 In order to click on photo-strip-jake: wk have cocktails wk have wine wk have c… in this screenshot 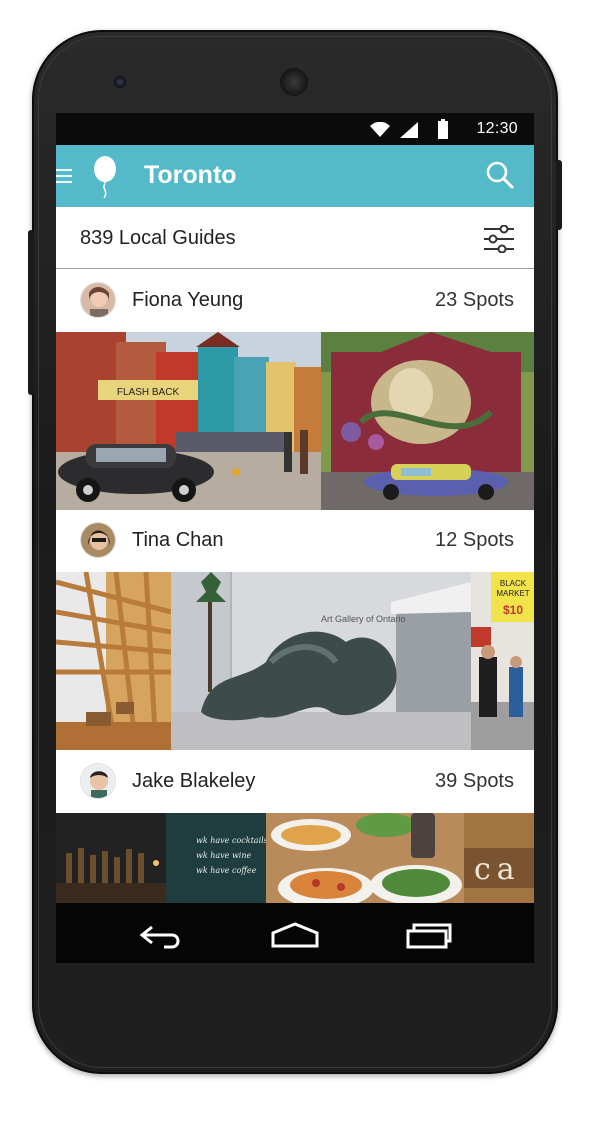, I will do `click(295, 858)`.